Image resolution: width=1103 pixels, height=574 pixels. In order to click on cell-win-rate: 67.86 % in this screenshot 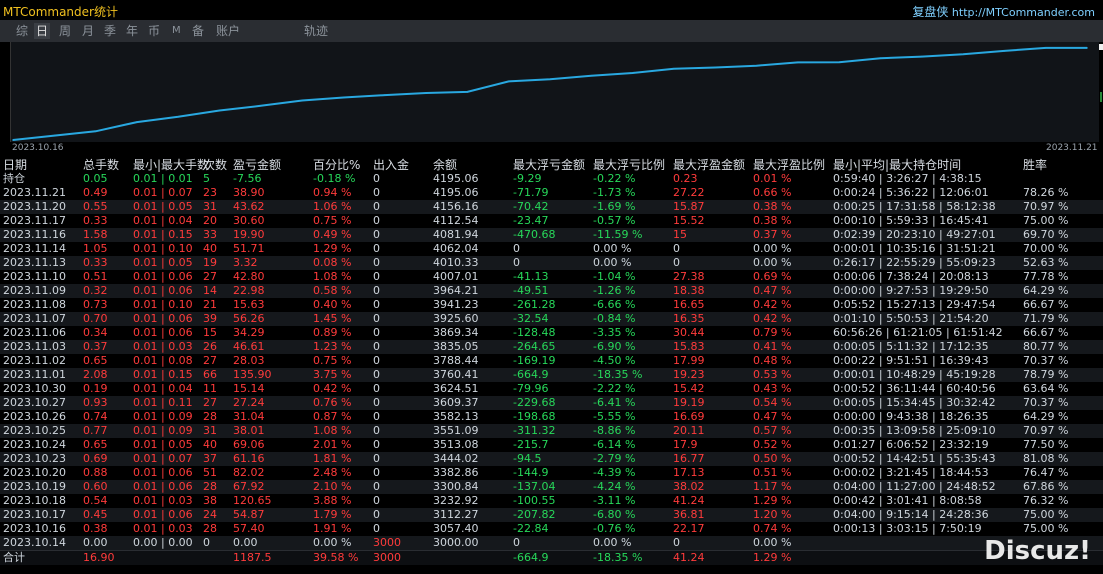, I will do `click(1046, 486)`.